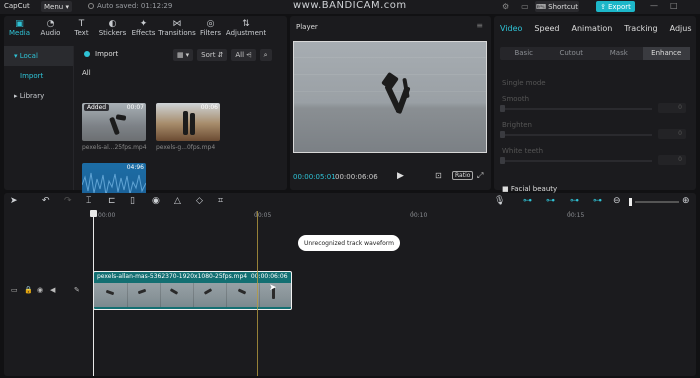 The width and height of the screenshot is (700, 378). Describe the element at coordinates (177, 24) in the screenshot. I see `transitions-icon: ⋈` at that location.